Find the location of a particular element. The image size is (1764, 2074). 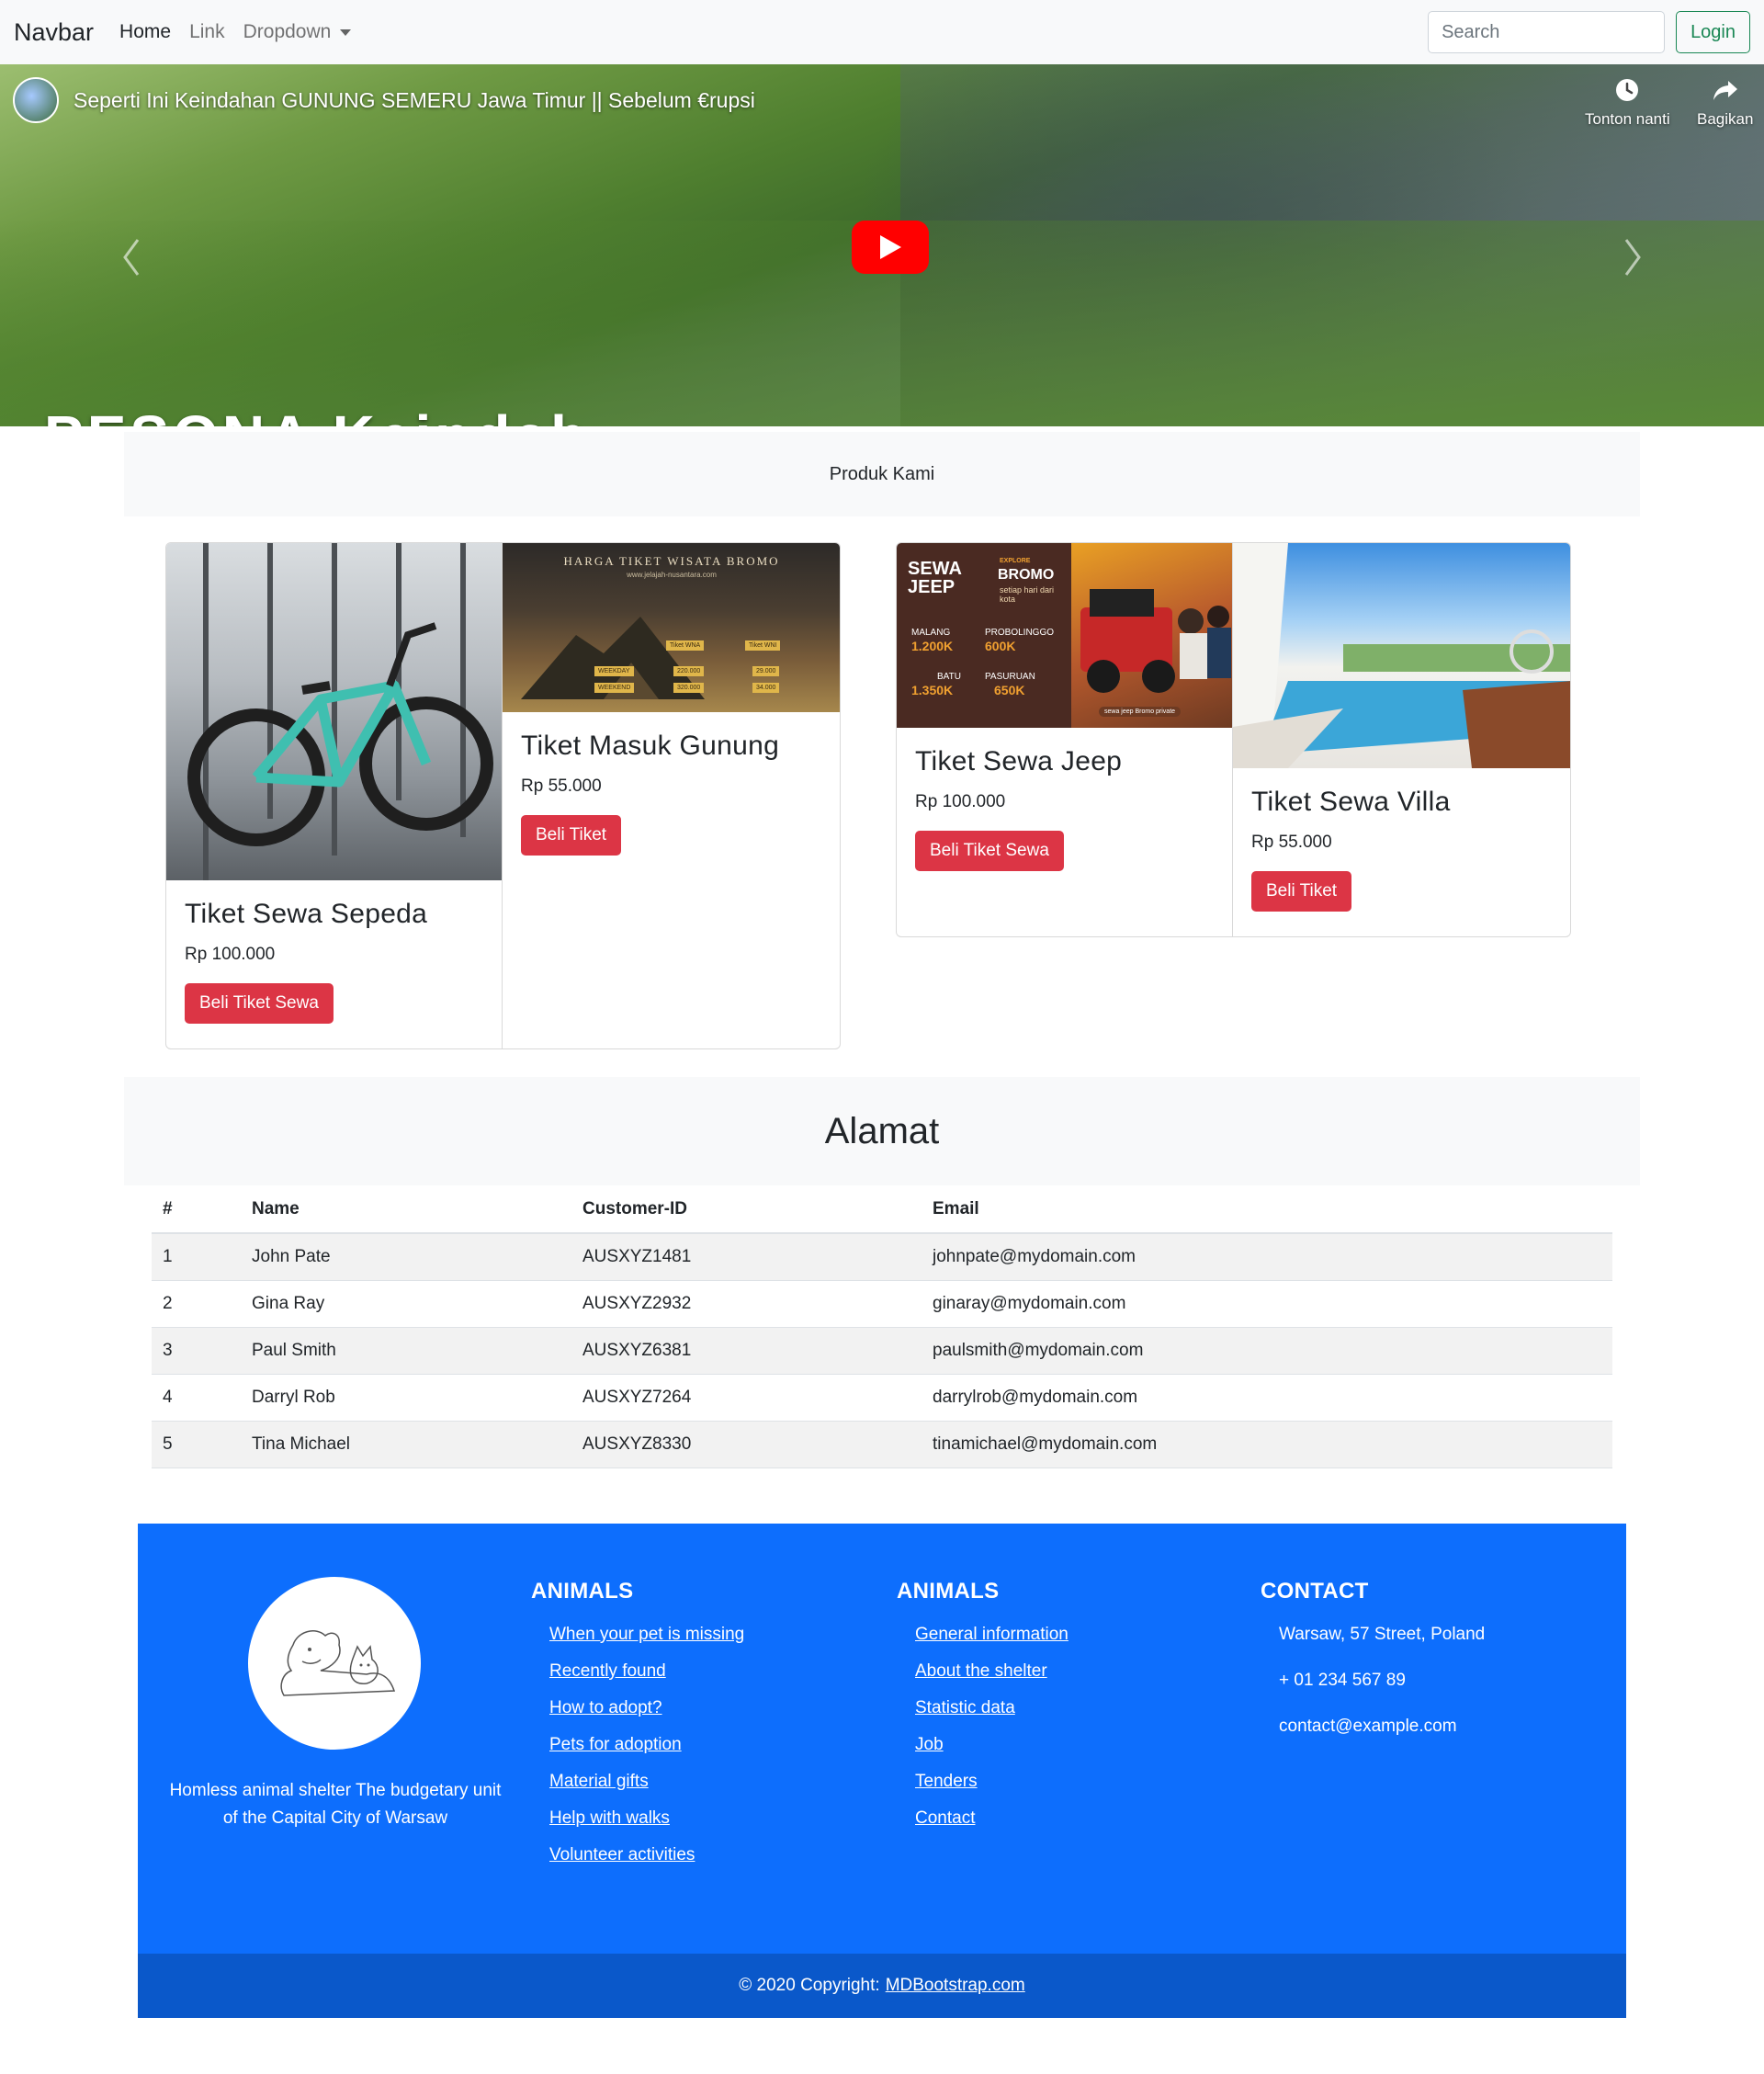

jeep-image-heading: SEWA JEEP is located at coordinates (935, 578).